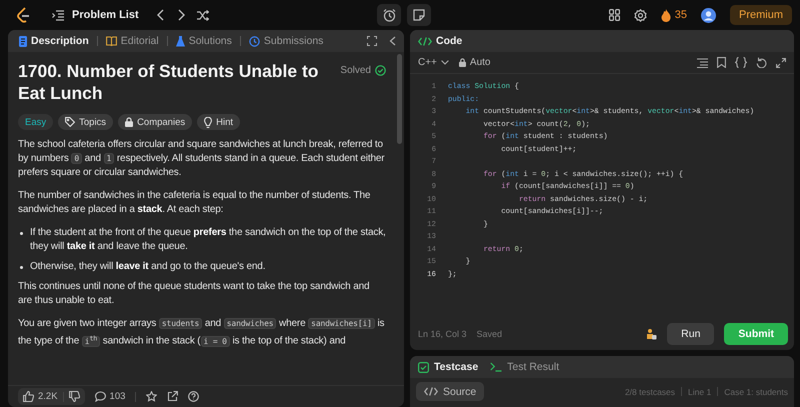 The height and width of the screenshot is (407, 800). I want to click on problem-title: 1700. Number of Students Unable to Eat Lunch, so click(169, 82).